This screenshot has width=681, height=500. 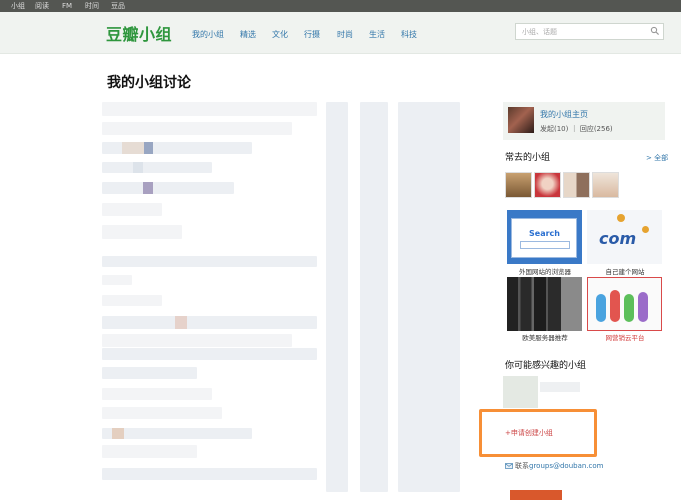 I want to click on browser-window: Search, so click(x=544, y=238).